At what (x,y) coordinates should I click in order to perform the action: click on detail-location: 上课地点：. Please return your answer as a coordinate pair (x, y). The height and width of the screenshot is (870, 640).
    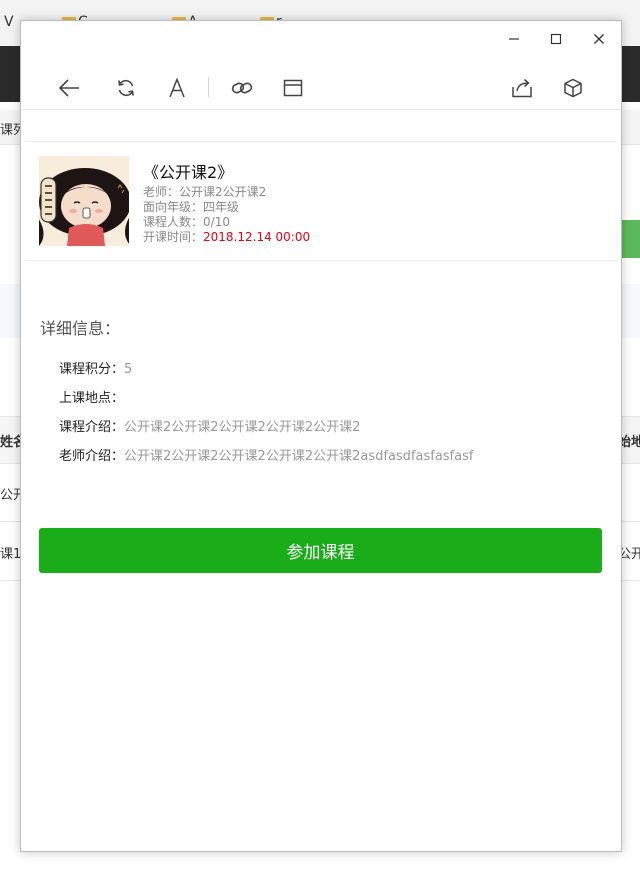
    Looking at the image, I should click on (92, 398).